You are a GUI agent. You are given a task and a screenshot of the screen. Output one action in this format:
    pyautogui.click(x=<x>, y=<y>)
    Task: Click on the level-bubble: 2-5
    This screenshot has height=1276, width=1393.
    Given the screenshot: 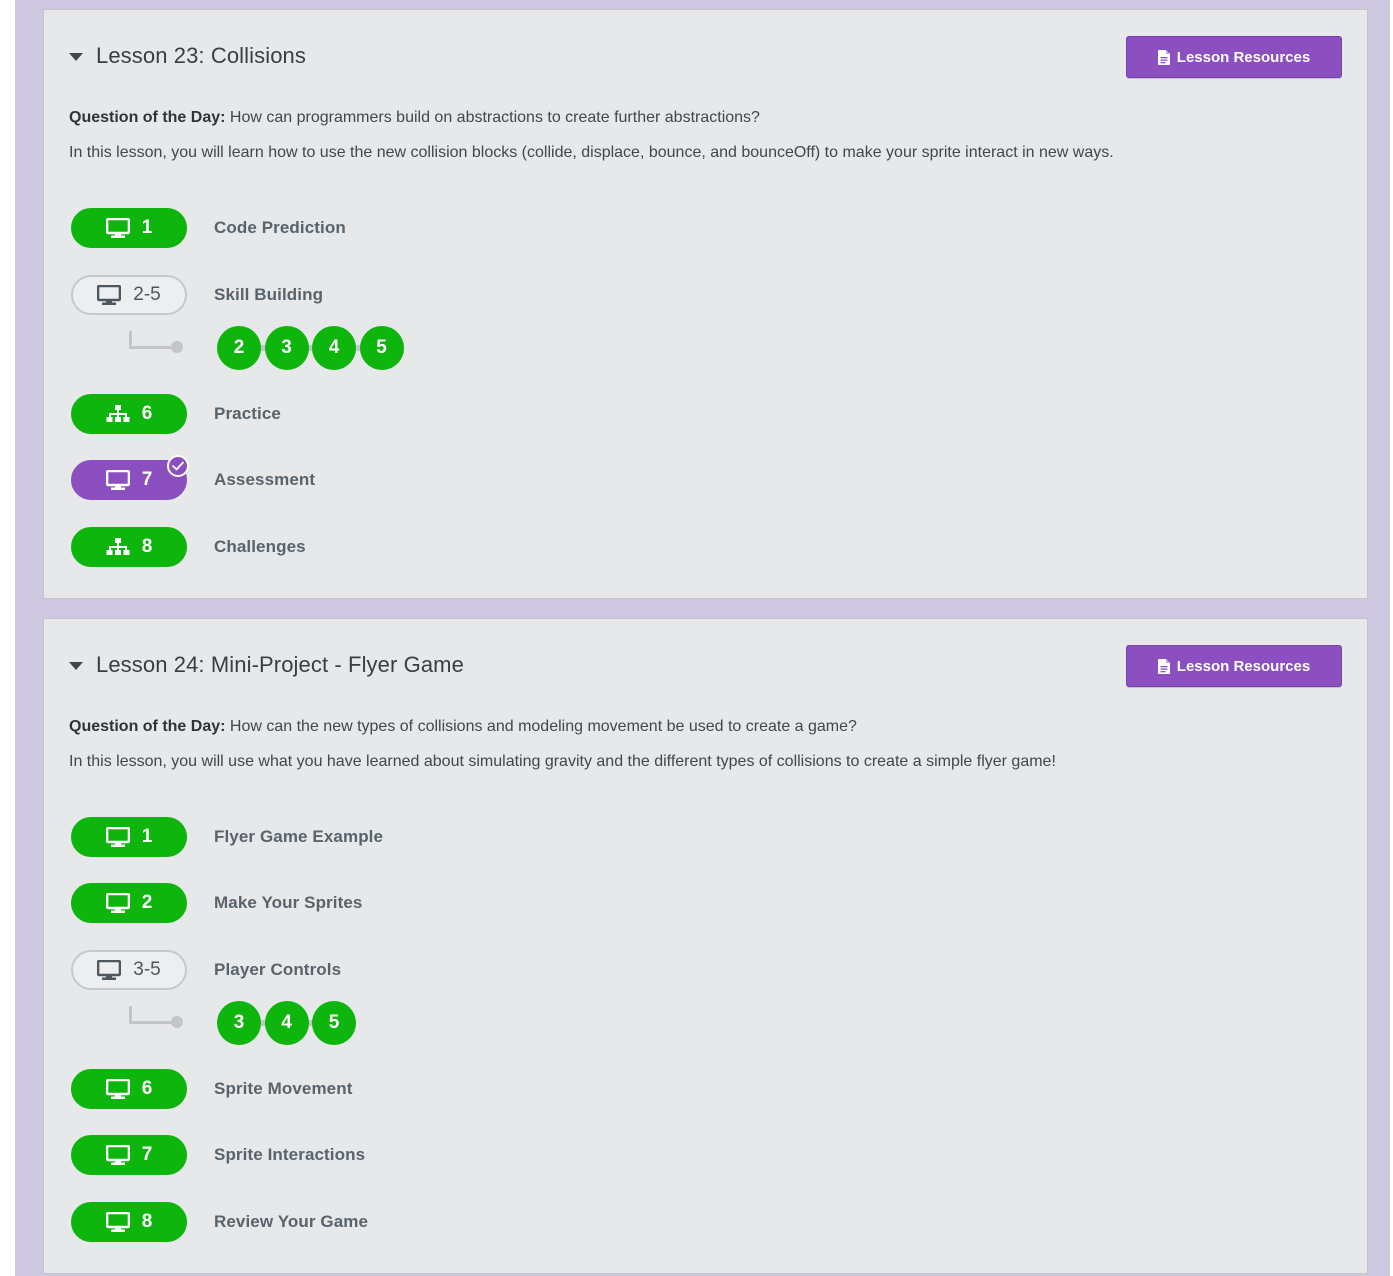 What is the action you would take?
    pyautogui.click(x=129, y=295)
    